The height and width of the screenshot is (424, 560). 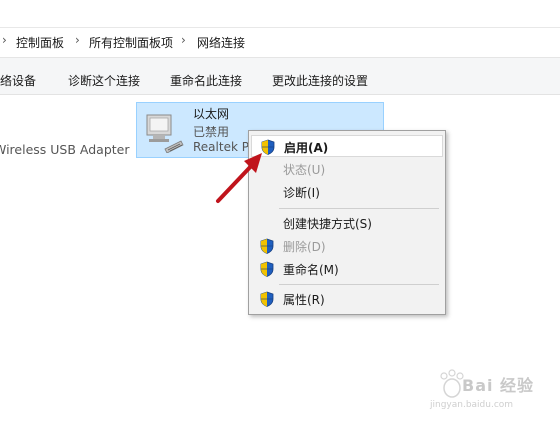 I want to click on menu-item-label: 状态(U), so click(x=304, y=170).